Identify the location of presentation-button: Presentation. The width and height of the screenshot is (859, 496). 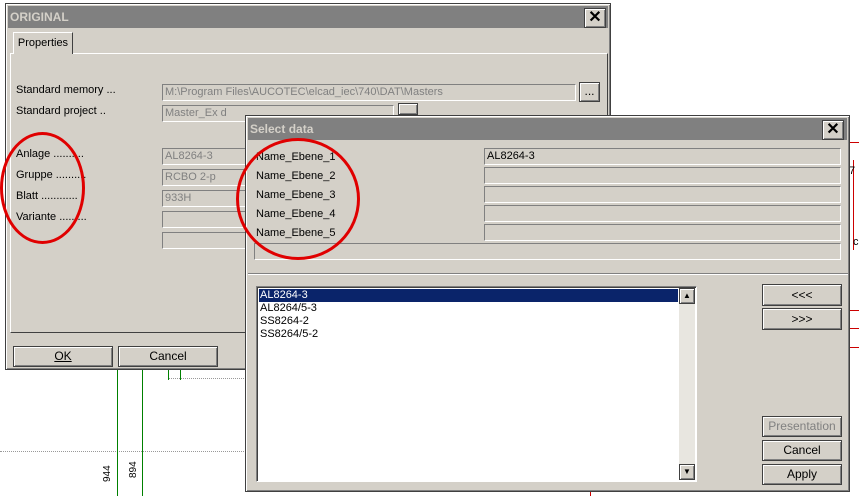
(802, 426).